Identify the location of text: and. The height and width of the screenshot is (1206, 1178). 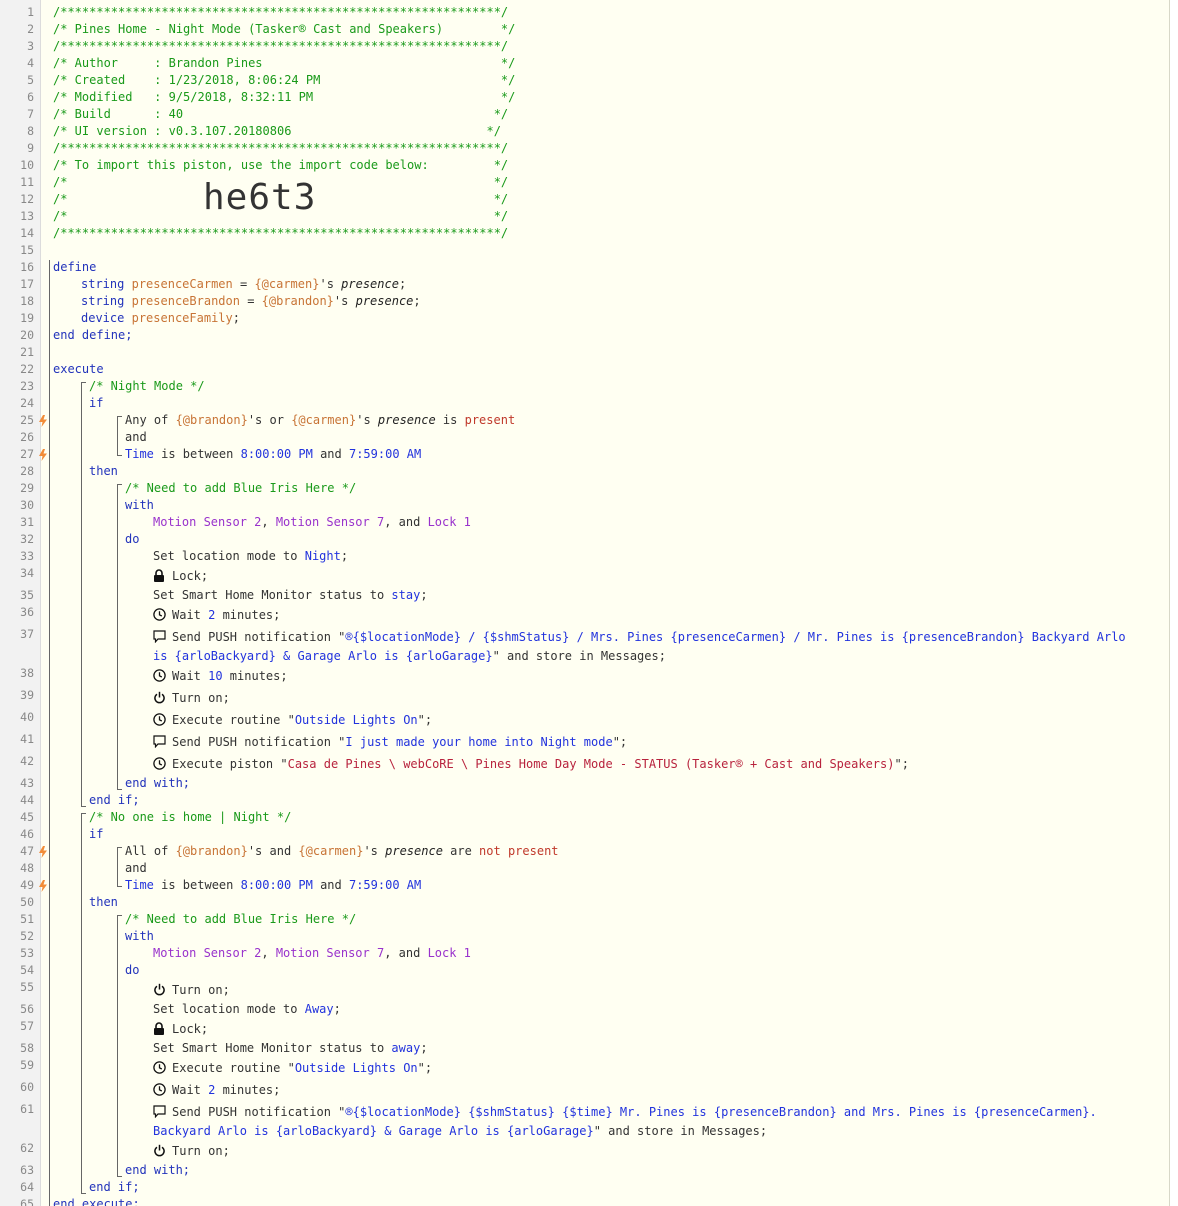
(330, 454).